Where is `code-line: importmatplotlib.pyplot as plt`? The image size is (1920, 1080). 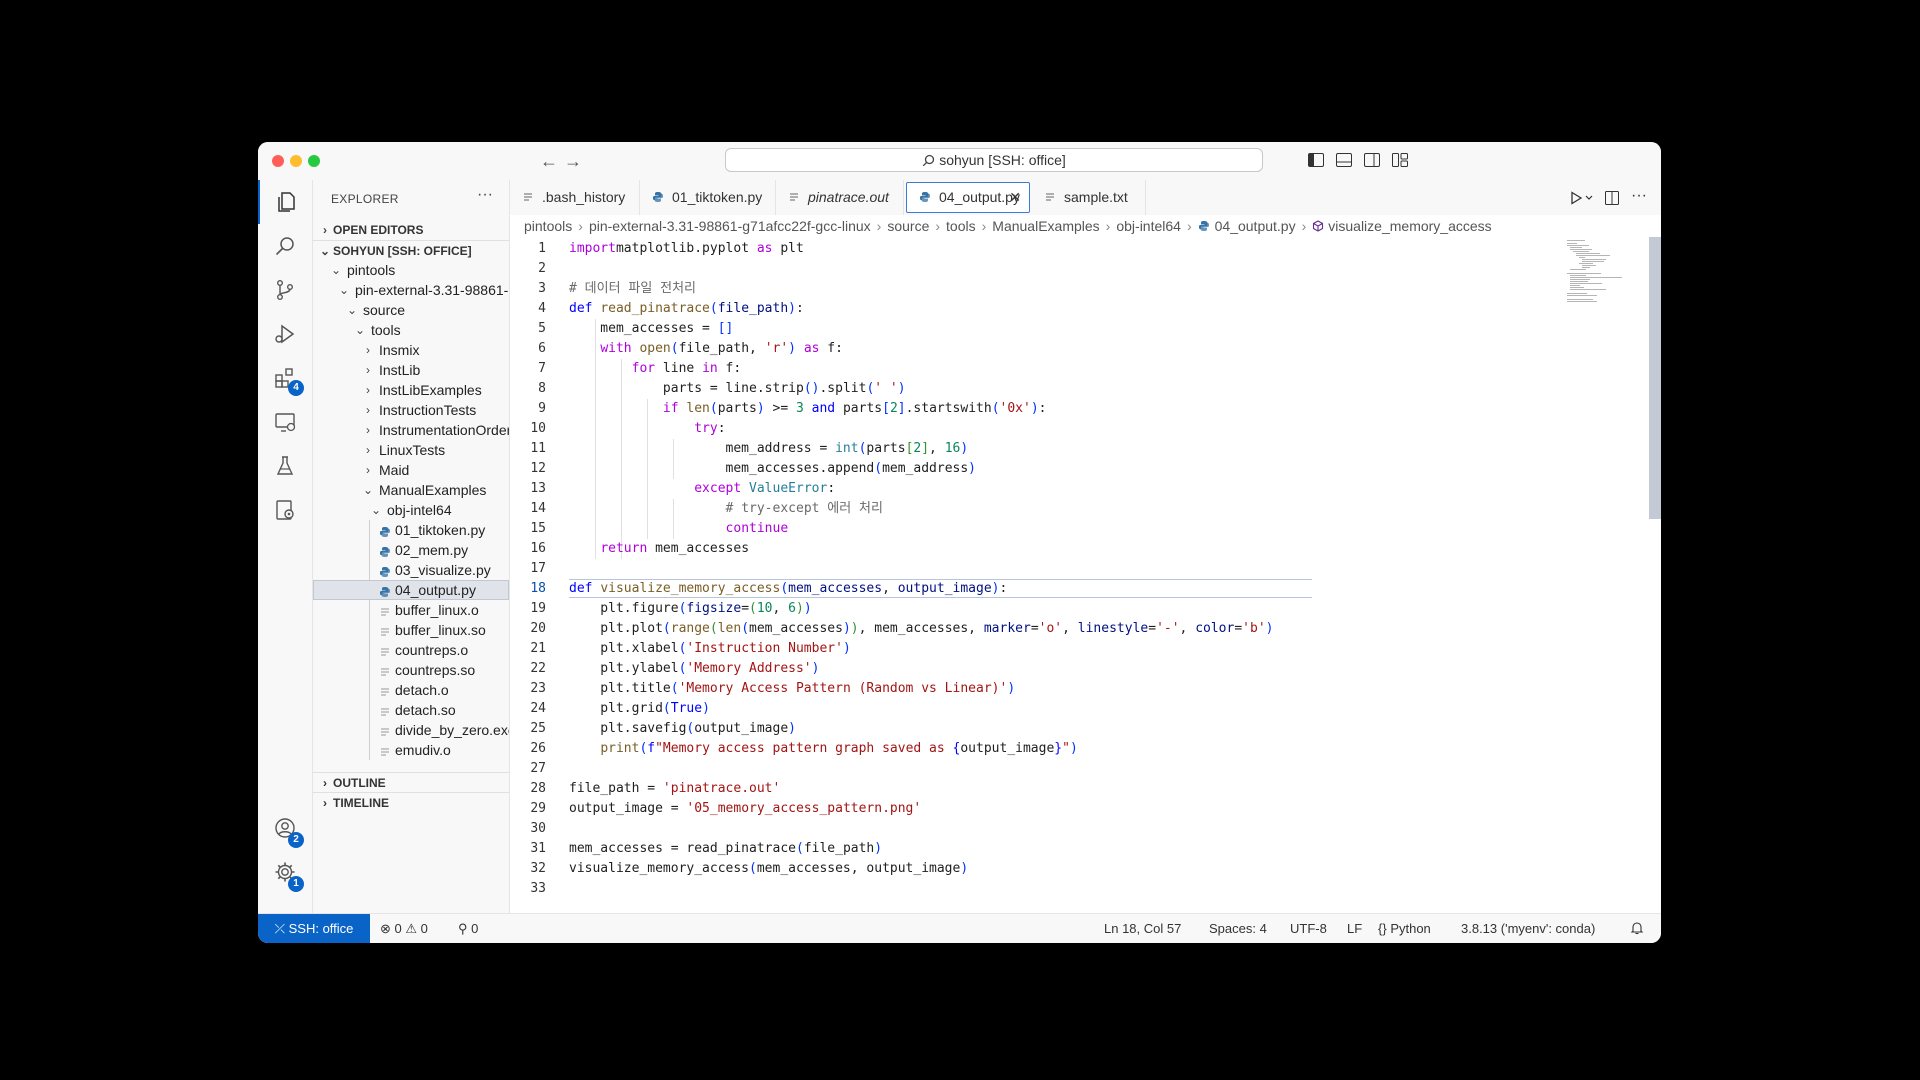
code-line: importmatplotlib.pyplot as plt is located at coordinates (686, 249).